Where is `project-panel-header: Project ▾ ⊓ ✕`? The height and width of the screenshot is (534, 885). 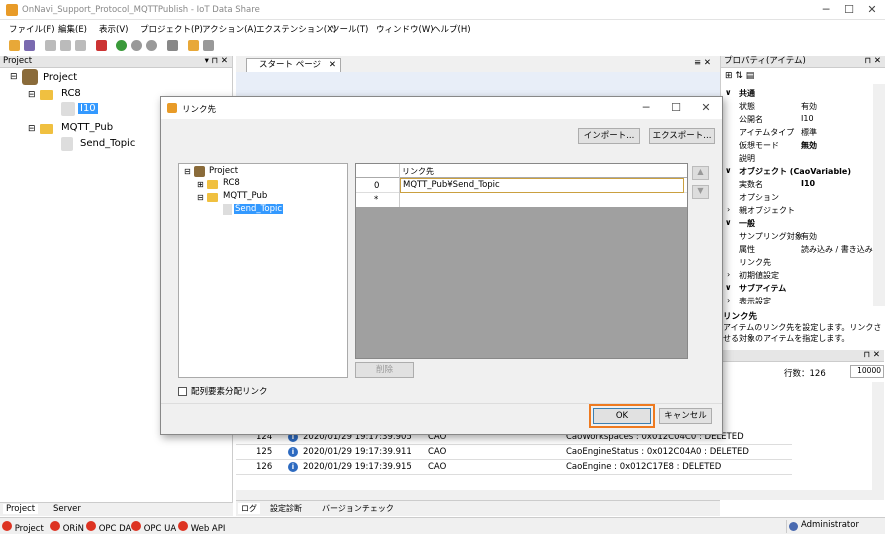 project-panel-header: Project ▾ ⊓ ✕ is located at coordinates (116, 62).